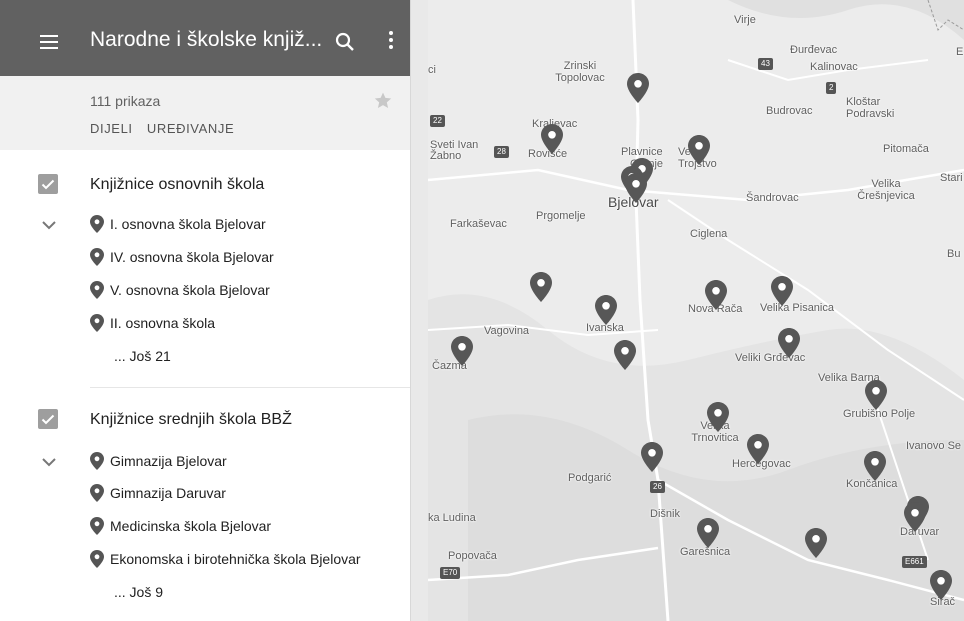 The width and height of the screenshot is (964, 621). Describe the element at coordinates (561, 216) in the screenshot. I see `place-label: Prgomelje` at that location.